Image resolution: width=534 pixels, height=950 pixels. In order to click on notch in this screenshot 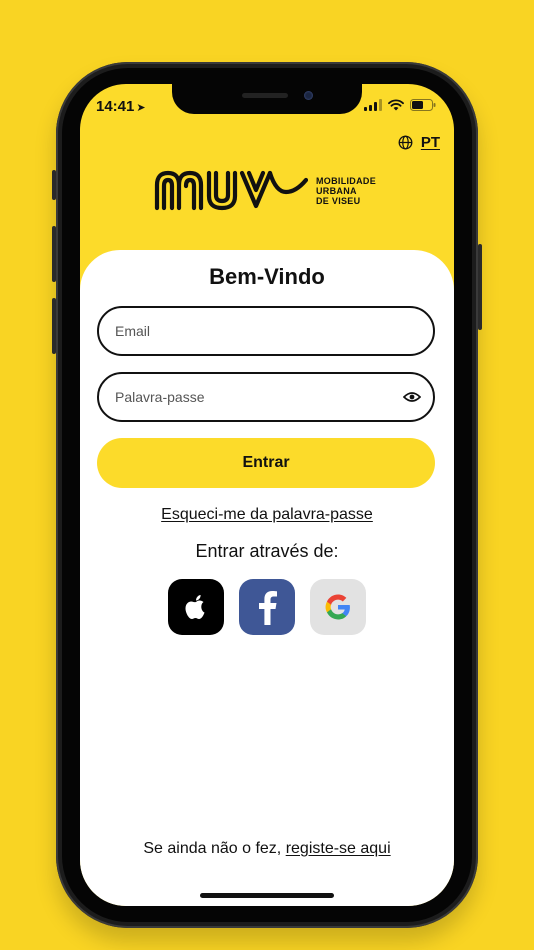, I will do `click(267, 99)`.